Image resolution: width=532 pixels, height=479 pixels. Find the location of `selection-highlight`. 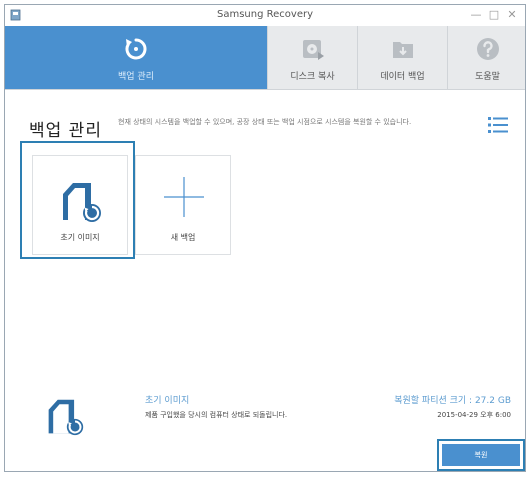

selection-highlight is located at coordinates (77, 200).